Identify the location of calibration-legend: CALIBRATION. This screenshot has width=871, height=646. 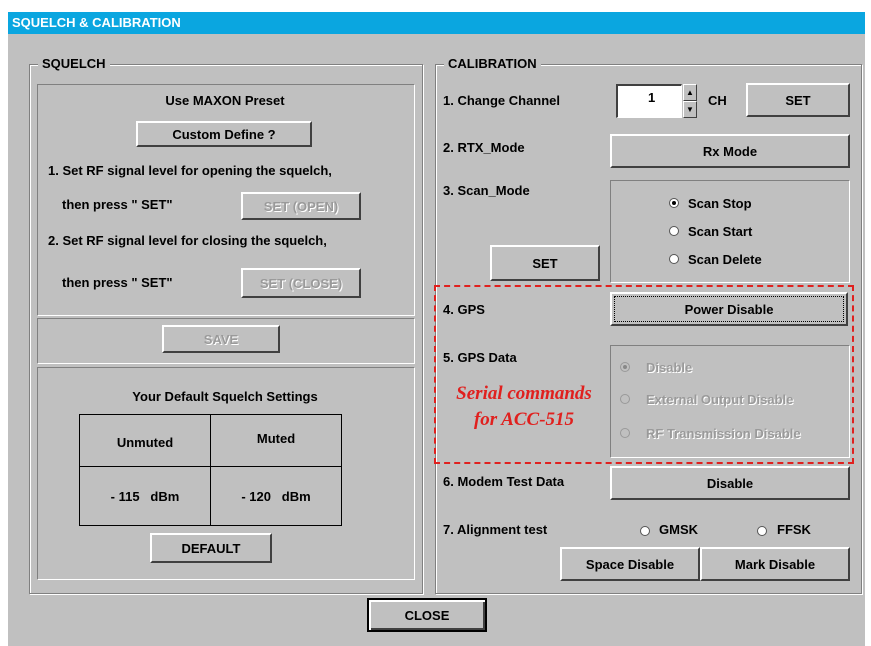
(492, 64).